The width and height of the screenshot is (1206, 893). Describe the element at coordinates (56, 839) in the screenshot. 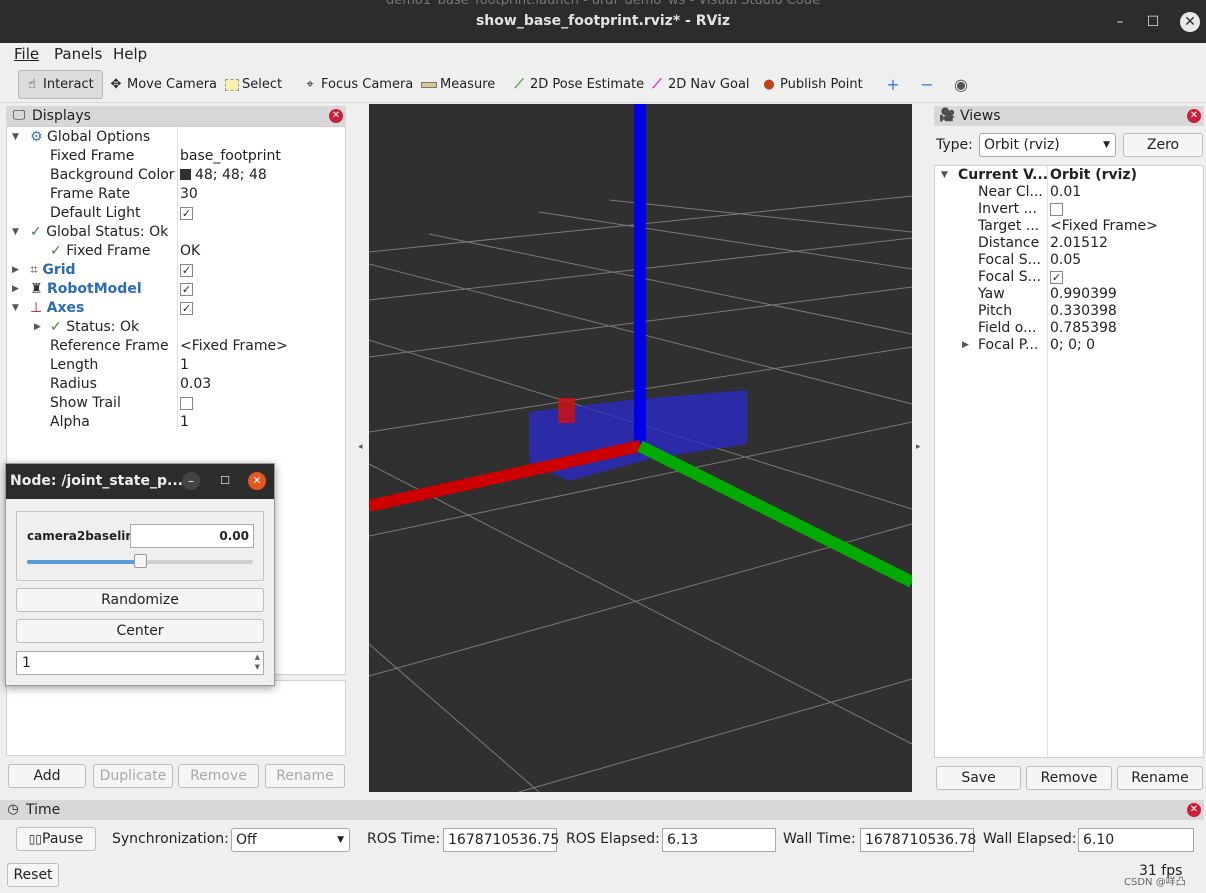

I see `pause-button: ▯▯Pause` at that location.